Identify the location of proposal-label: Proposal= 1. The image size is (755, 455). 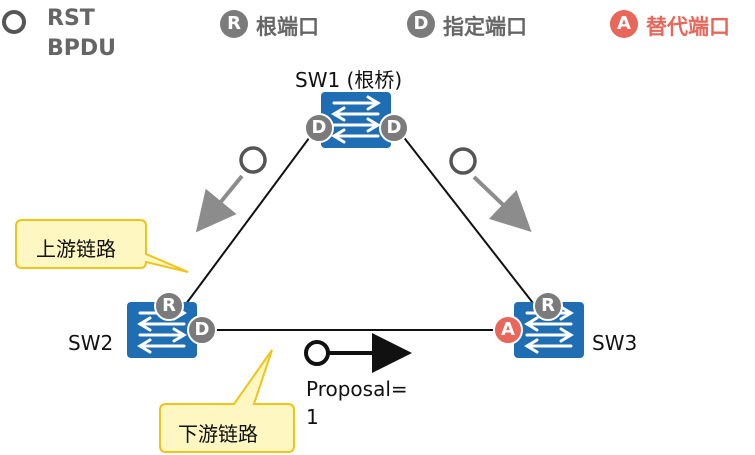
(357, 403).